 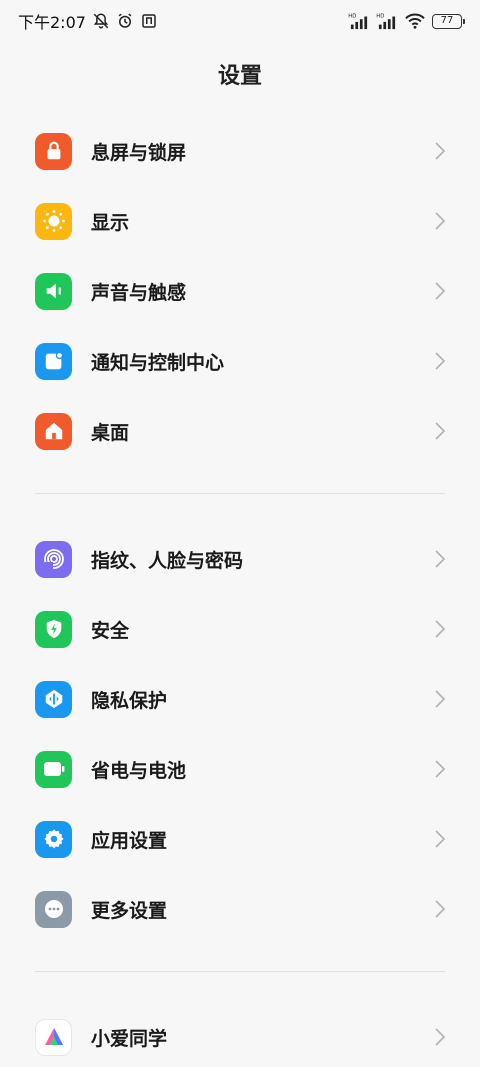 What do you see at coordinates (158, 362) in the screenshot?
I see `settings-item-label: 通知与控制中心` at bounding box center [158, 362].